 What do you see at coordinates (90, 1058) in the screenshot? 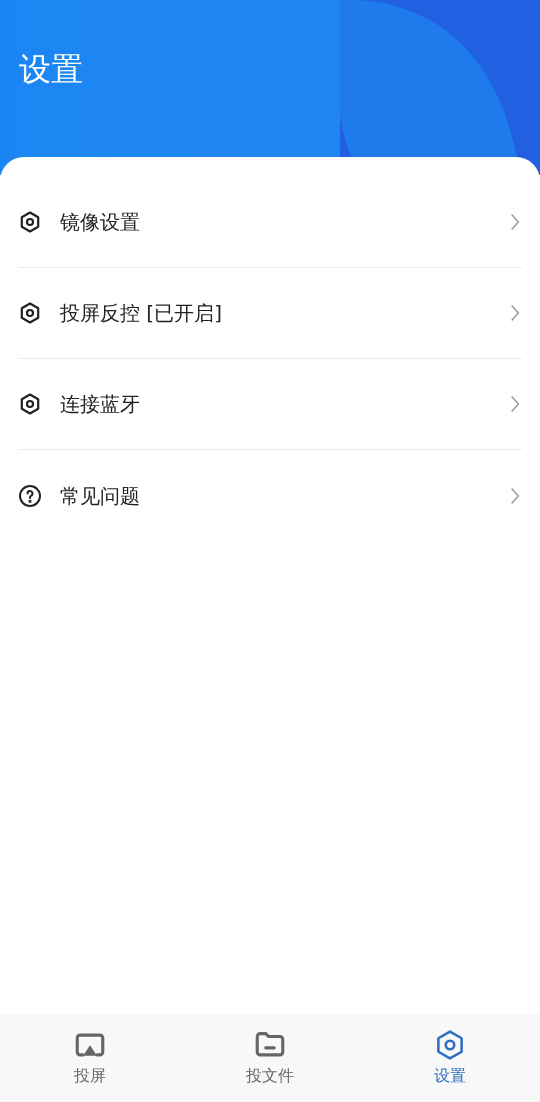
I see `nav-tab: 投屏` at bounding box center [90, 1058].